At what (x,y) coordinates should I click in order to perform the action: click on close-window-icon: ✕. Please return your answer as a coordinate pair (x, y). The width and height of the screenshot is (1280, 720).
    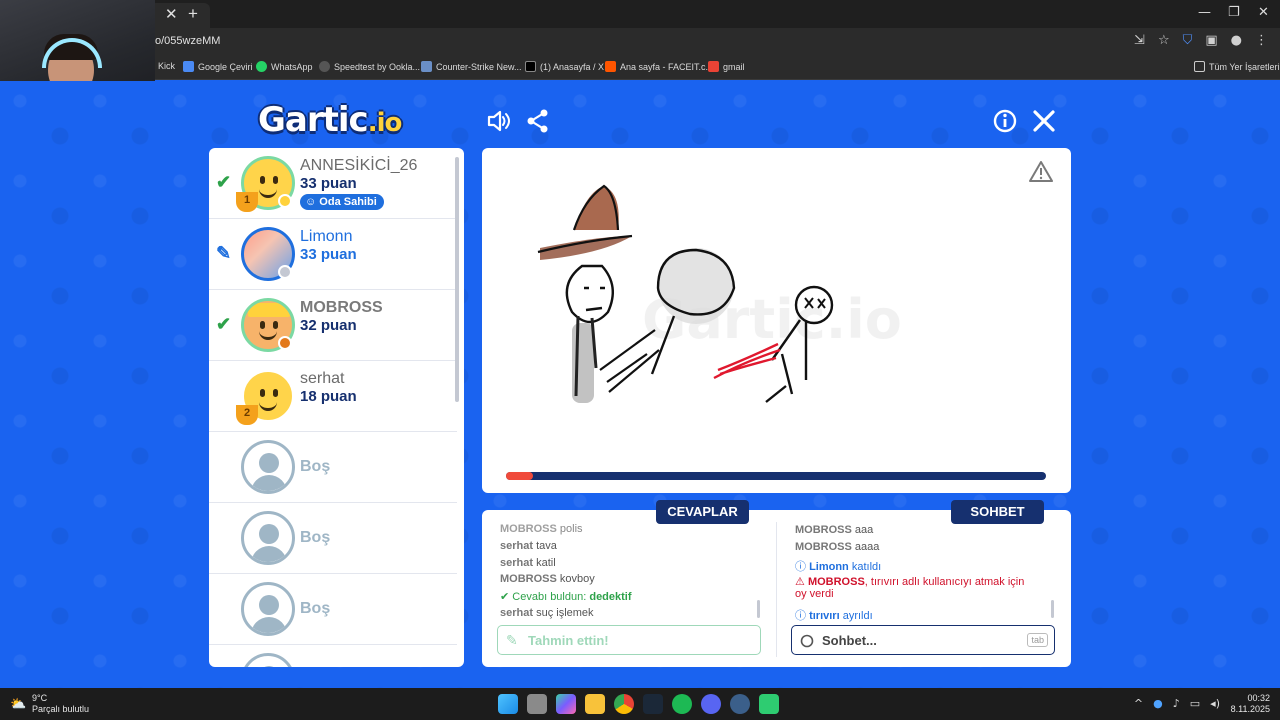
    Looking at the image, I should click on (1263, 12).